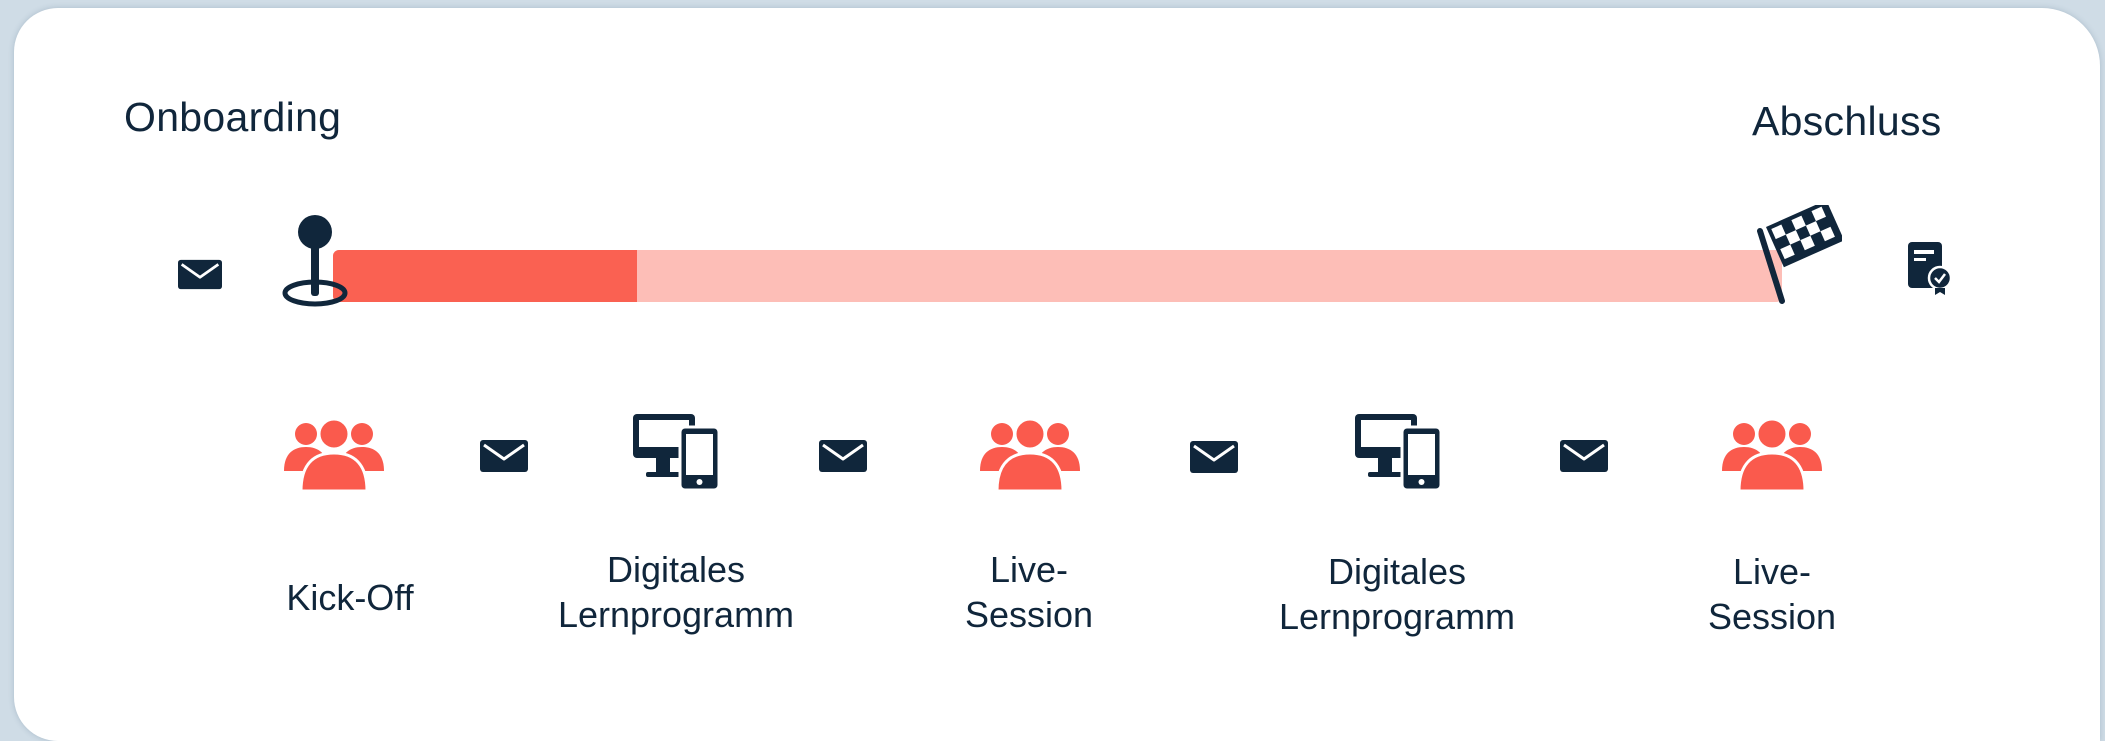 The height and width of the screenshot is (741, 2105). I want to click on checkered-flag-icon, so click(1797, 255).